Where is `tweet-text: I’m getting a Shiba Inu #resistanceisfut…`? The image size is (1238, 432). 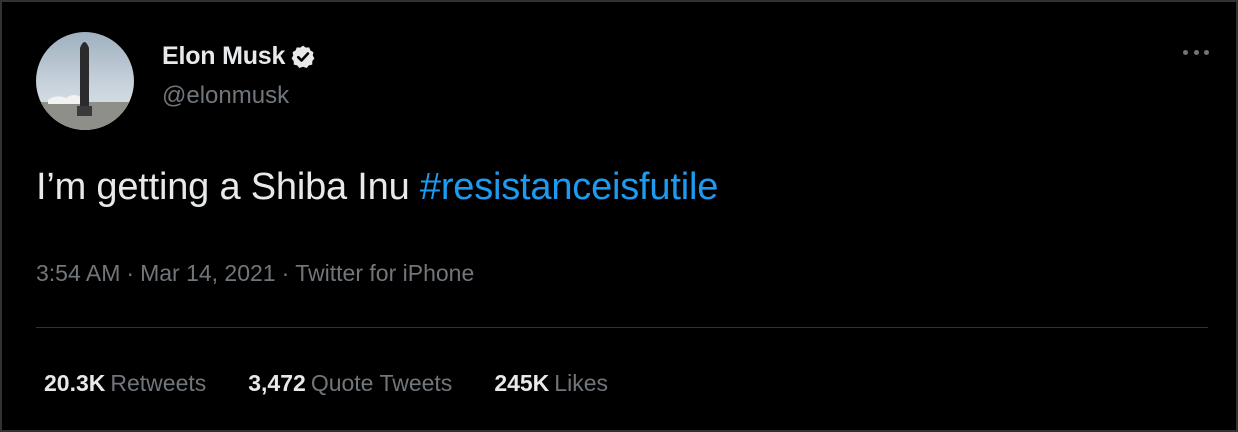
tweet-text: I’m getting a Shiba Inu #resistanceisfut… is located at coordinates (377, 187).